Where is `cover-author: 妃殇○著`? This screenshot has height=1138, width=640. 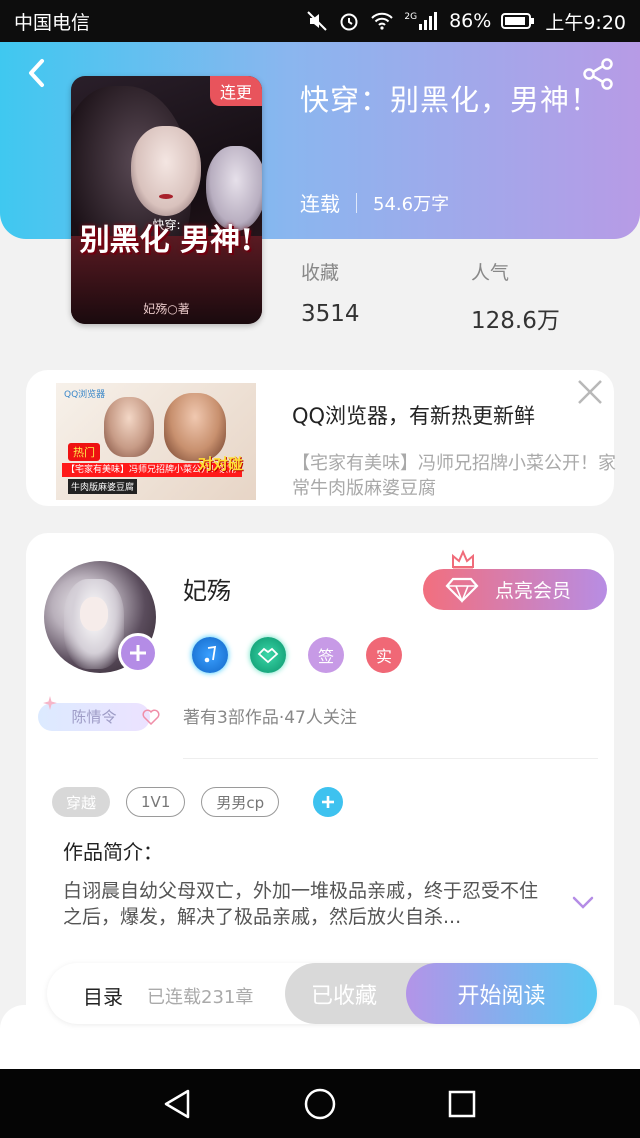
cover-author: 妃殇○著 is located at coordinates (166, 309).